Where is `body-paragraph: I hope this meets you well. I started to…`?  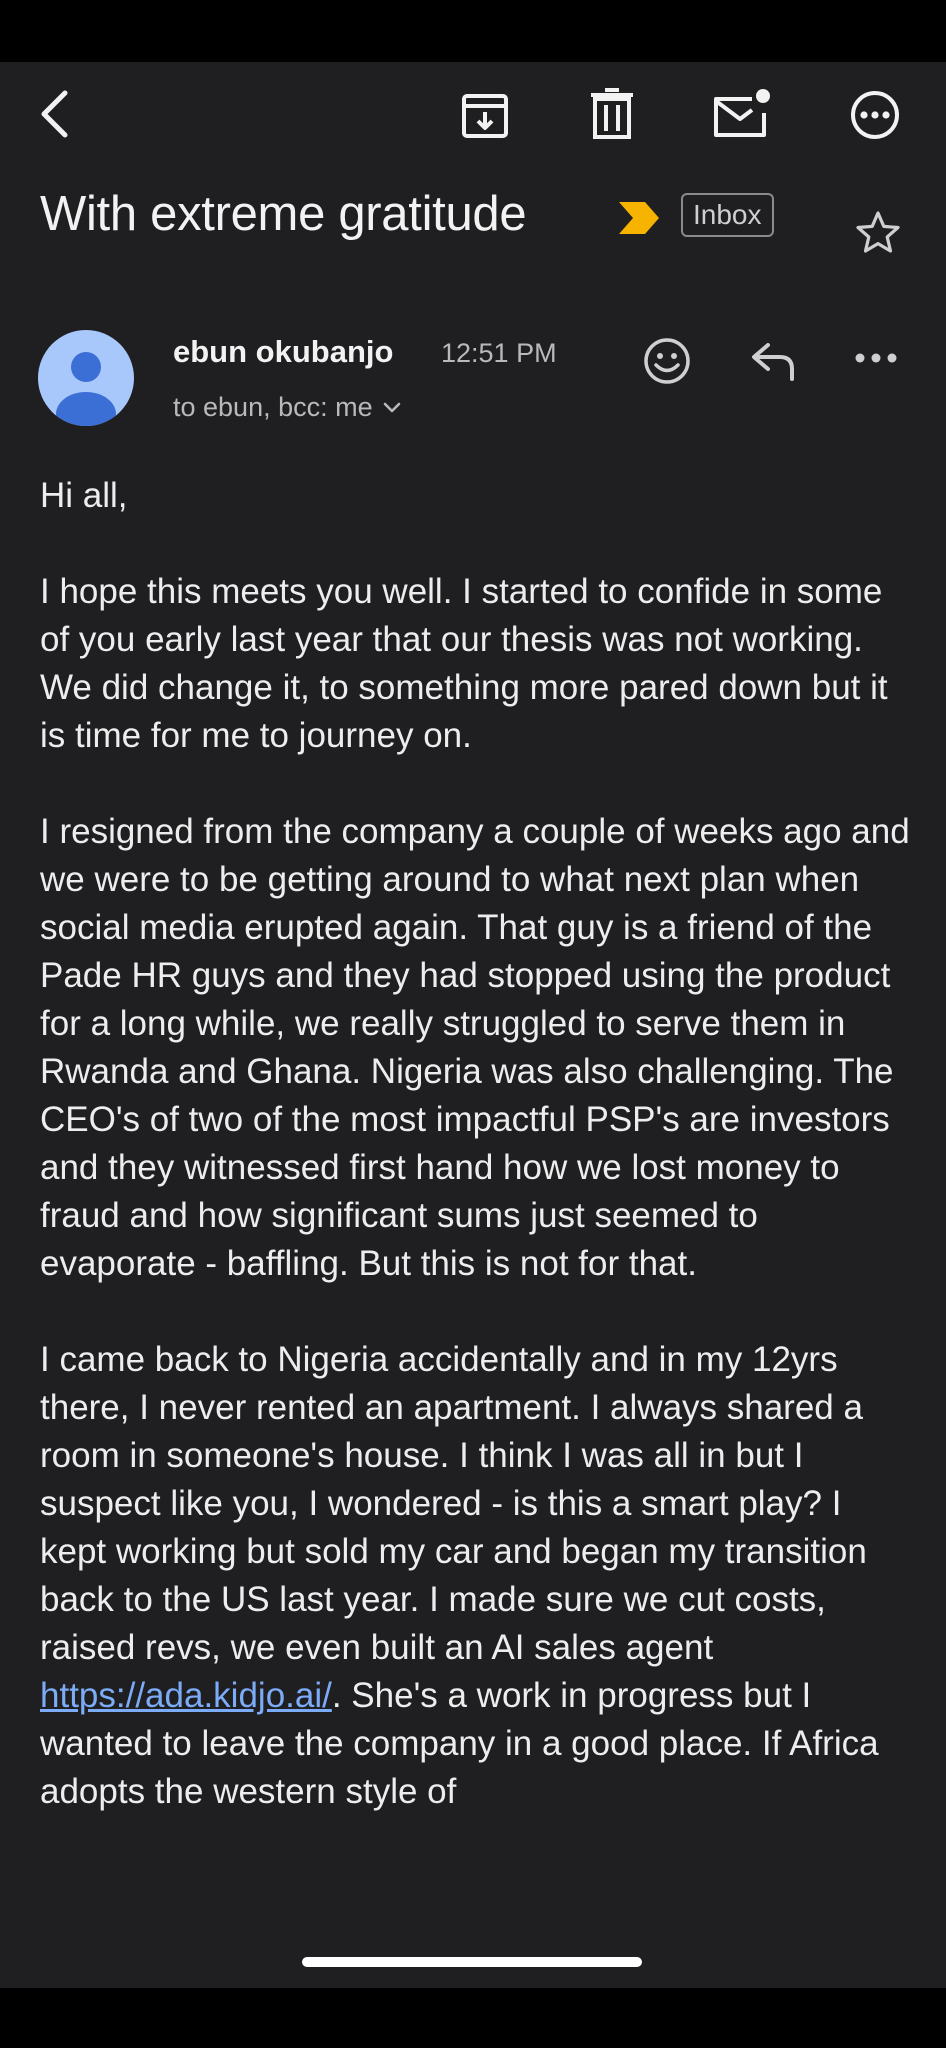 body-paragraph: I hope this meets you well. I started to… is located at coordinates (464, 663).